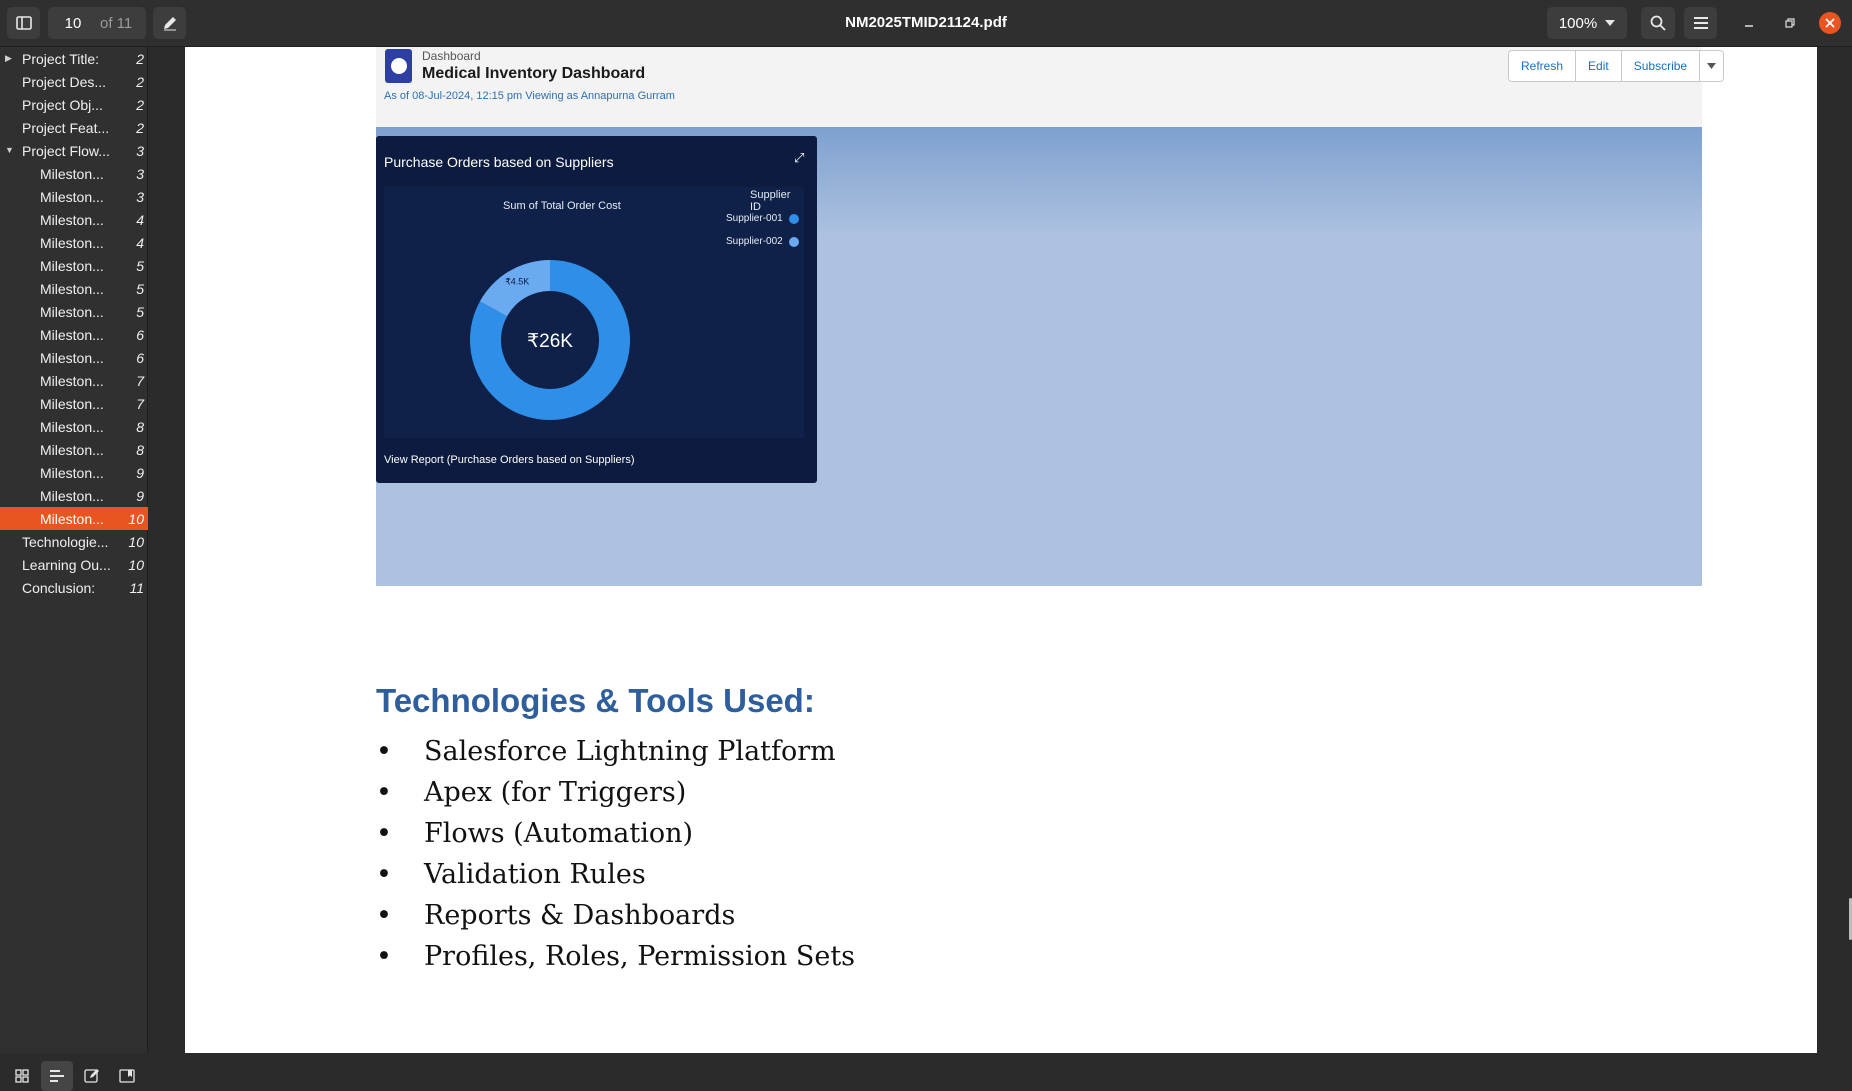 This screenshot has height=1091, width=1852. I want to click on subscribe-button: Subscribe, so click(1661, 66).